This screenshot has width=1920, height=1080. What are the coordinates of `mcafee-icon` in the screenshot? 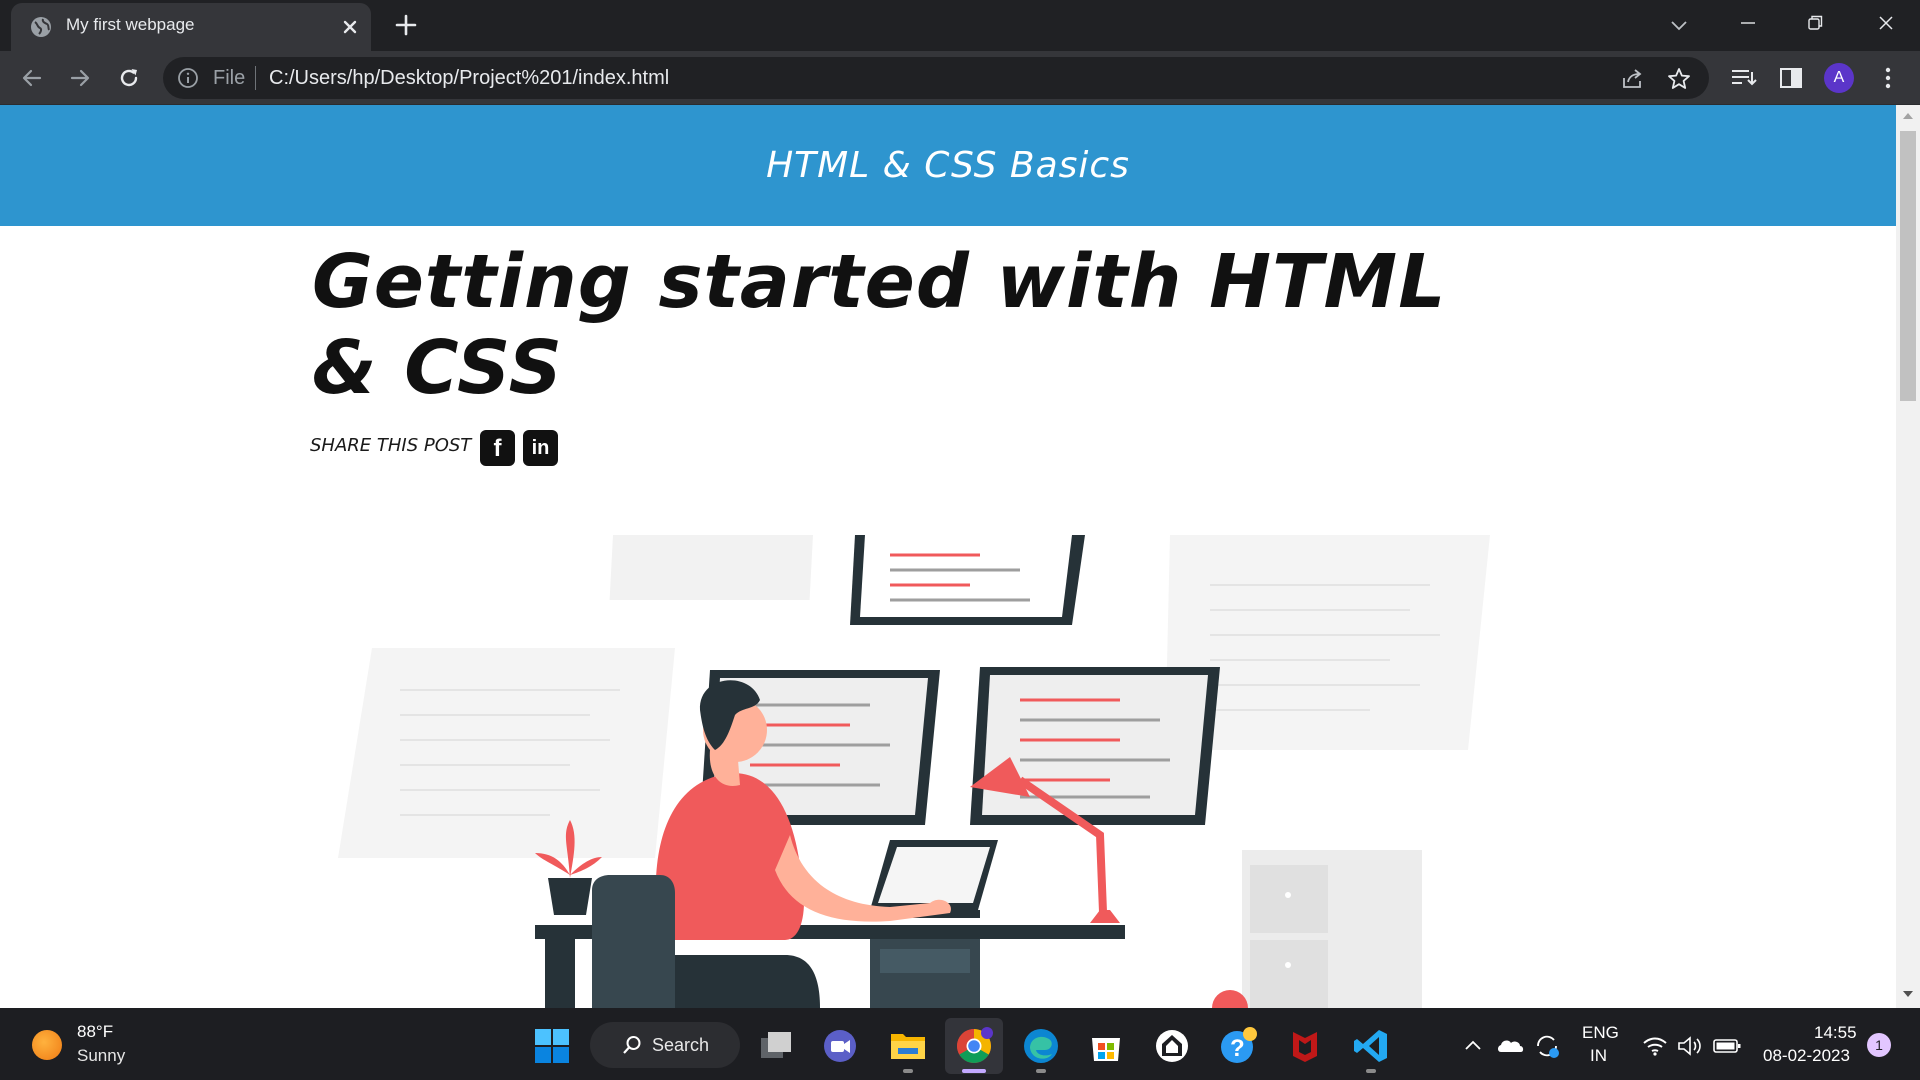 It's located at (1305, 1046).